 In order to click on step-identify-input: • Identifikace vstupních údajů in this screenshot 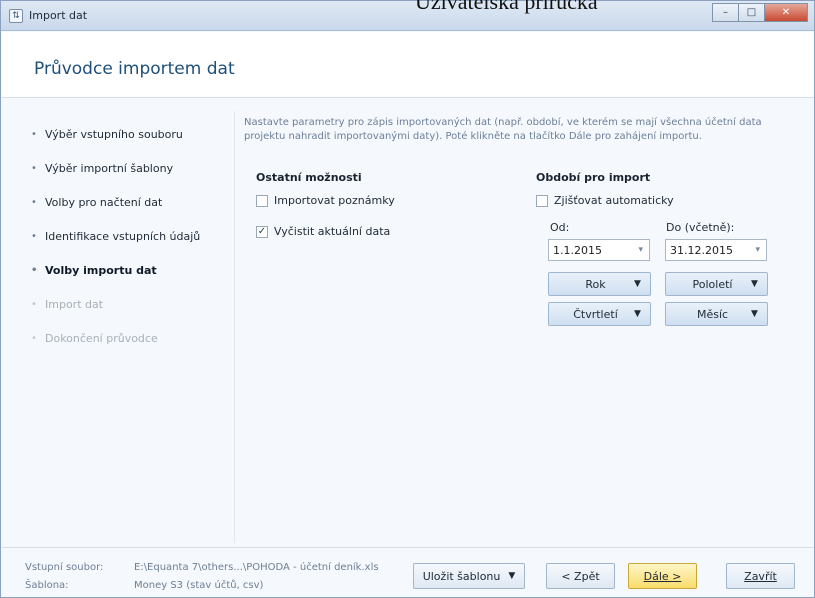, I will do `click(131, 236)`.